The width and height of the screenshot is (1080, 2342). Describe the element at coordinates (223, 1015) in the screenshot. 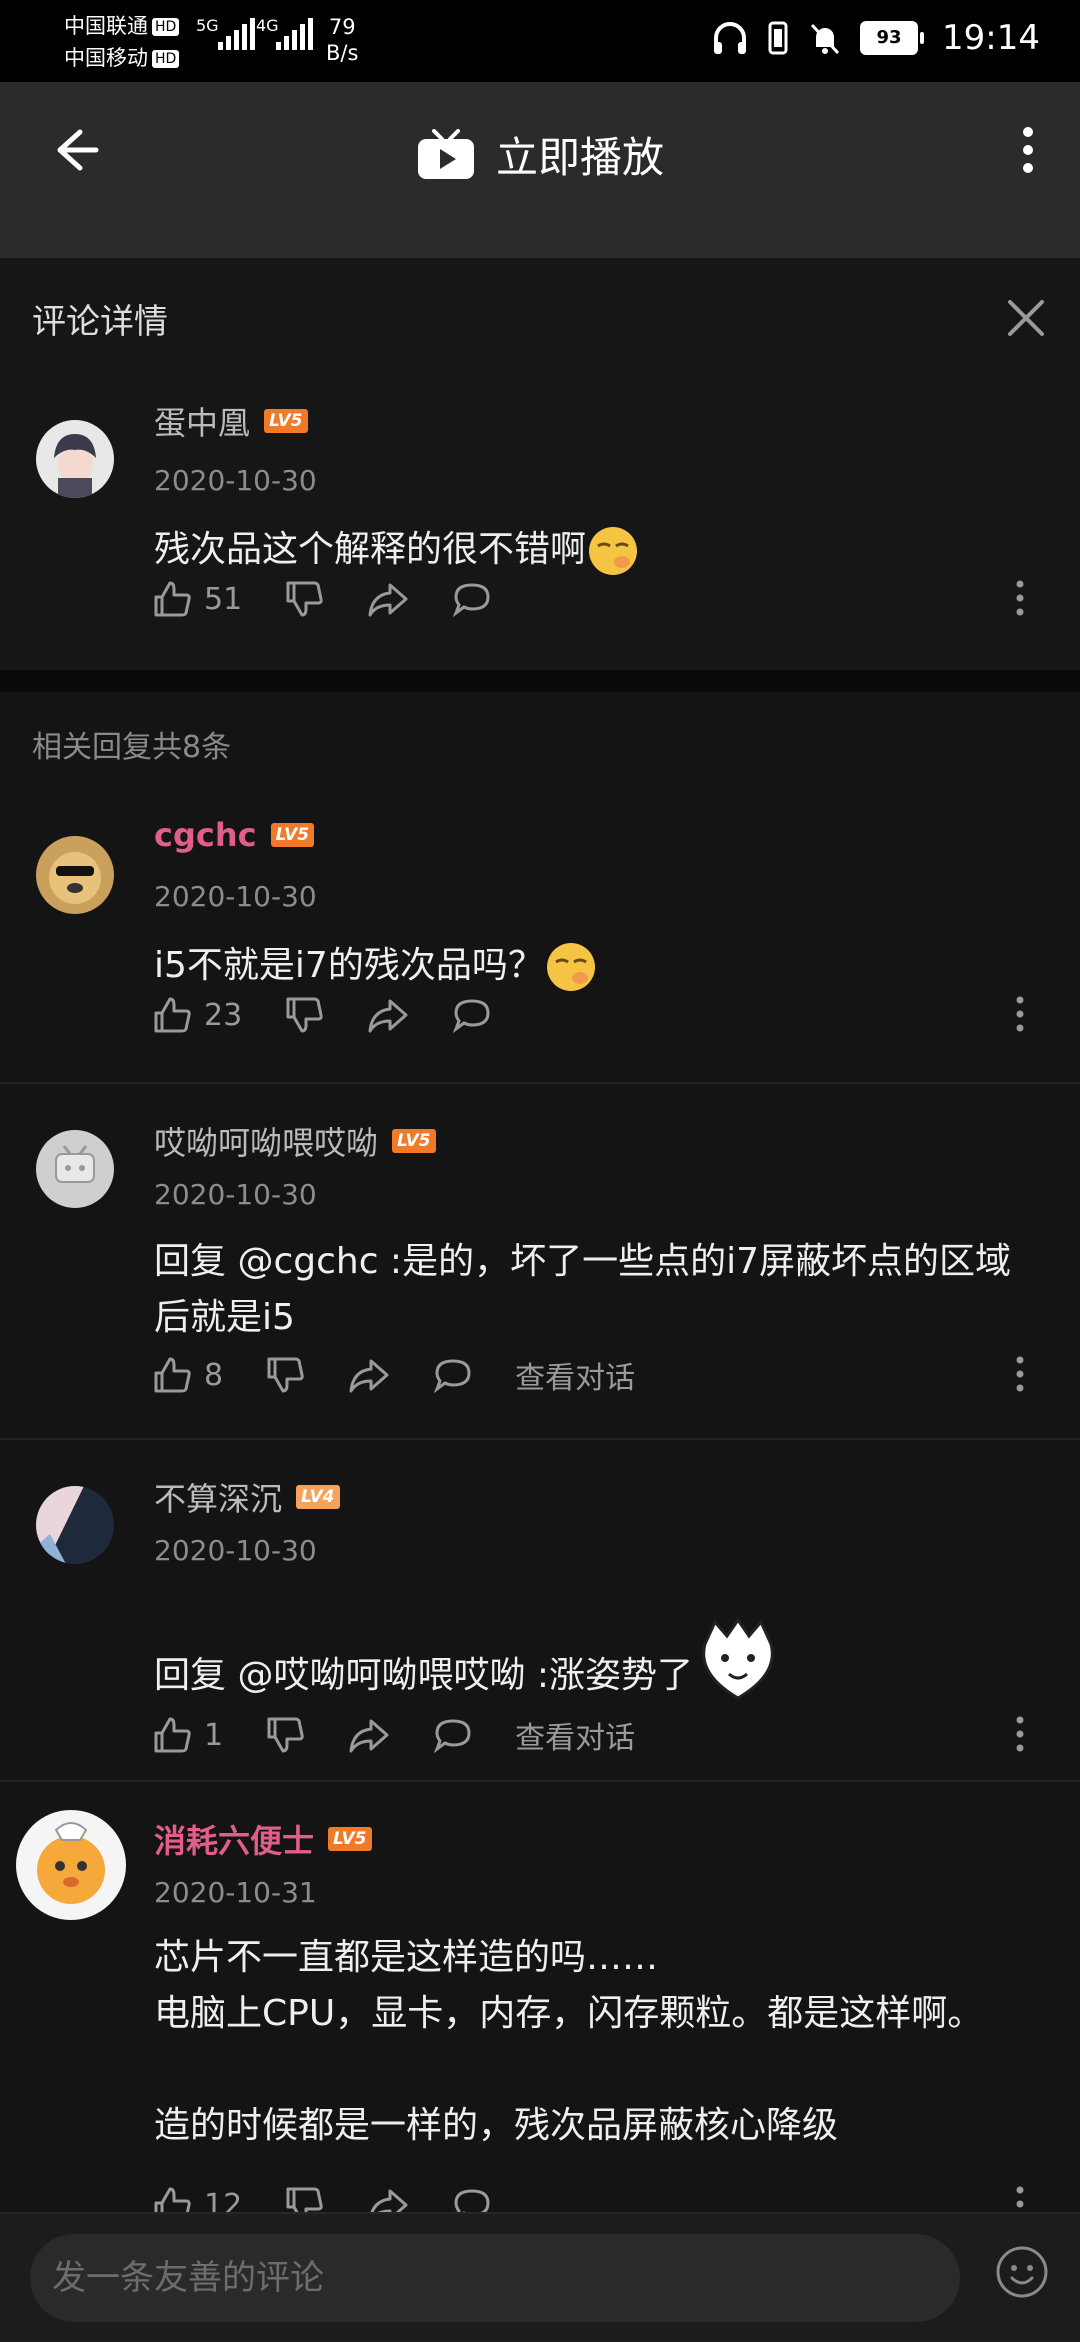

I see `like-count: 23` at that location.